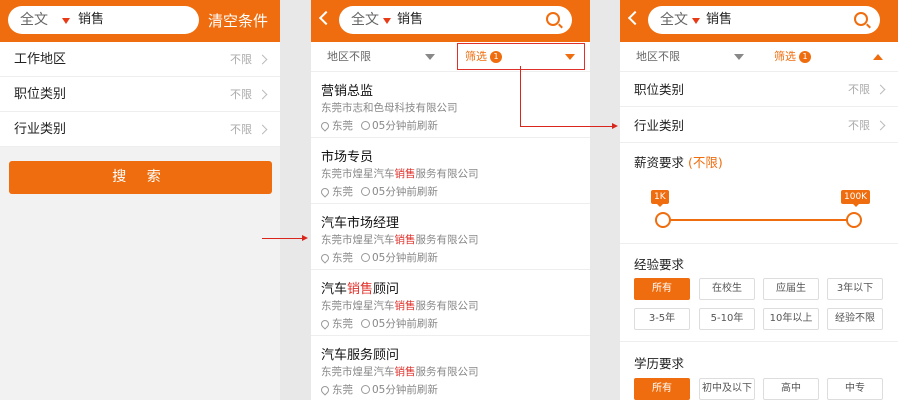 This screenshot has height=400, width=898. Describe the element at coordinates (855, 319) in the screenshot. I see `experience-option: 经验不限` at that location.